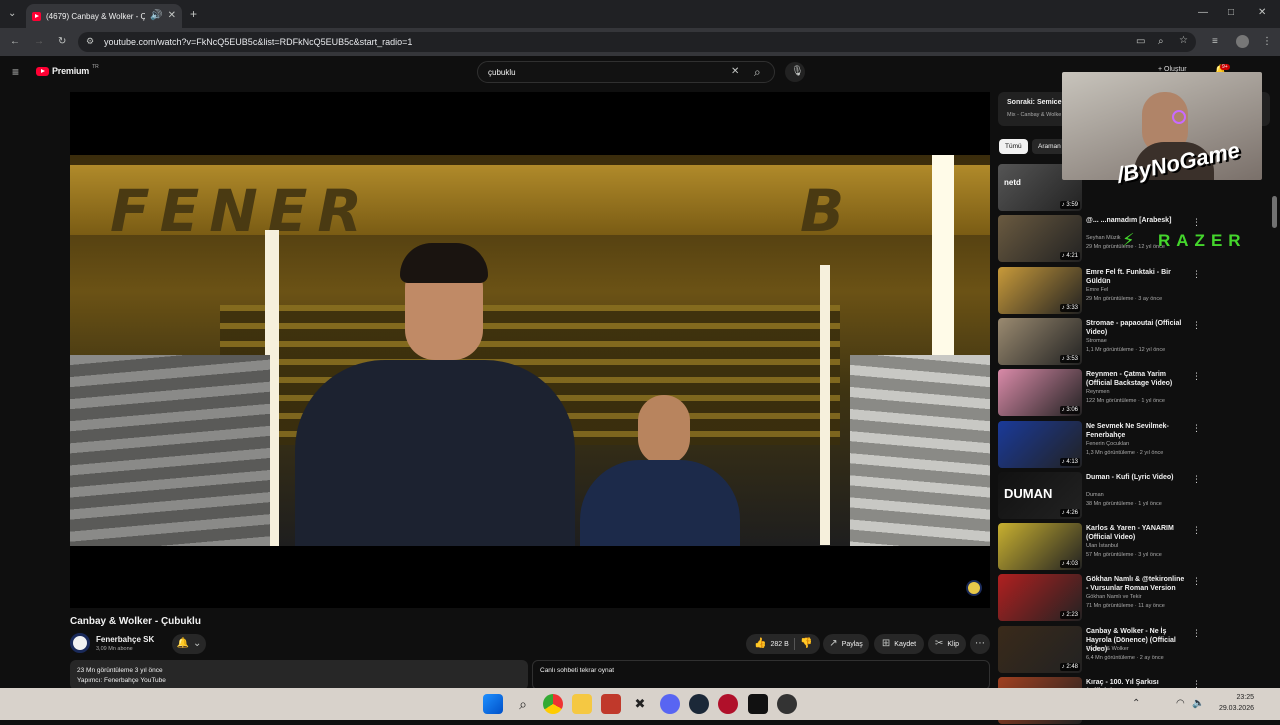 The height and width of the screenshot is (725, 1280). Describe the element at coordinates (193, 14) in the screenshot. I see `new-tab-icon: +` at that location.